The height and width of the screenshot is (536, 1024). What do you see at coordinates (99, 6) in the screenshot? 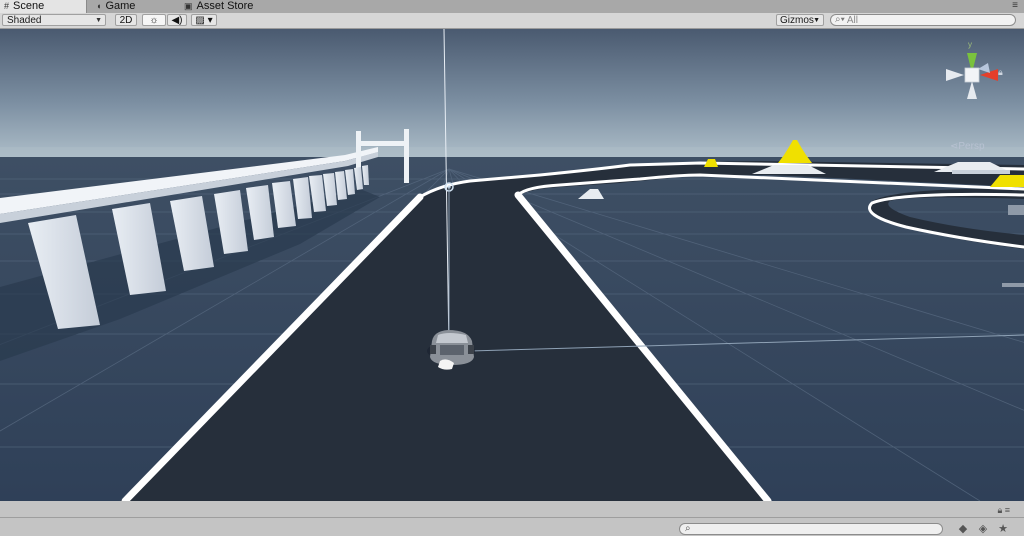
I see `pacman-icon: ◖` at bounding box center [99, 6].